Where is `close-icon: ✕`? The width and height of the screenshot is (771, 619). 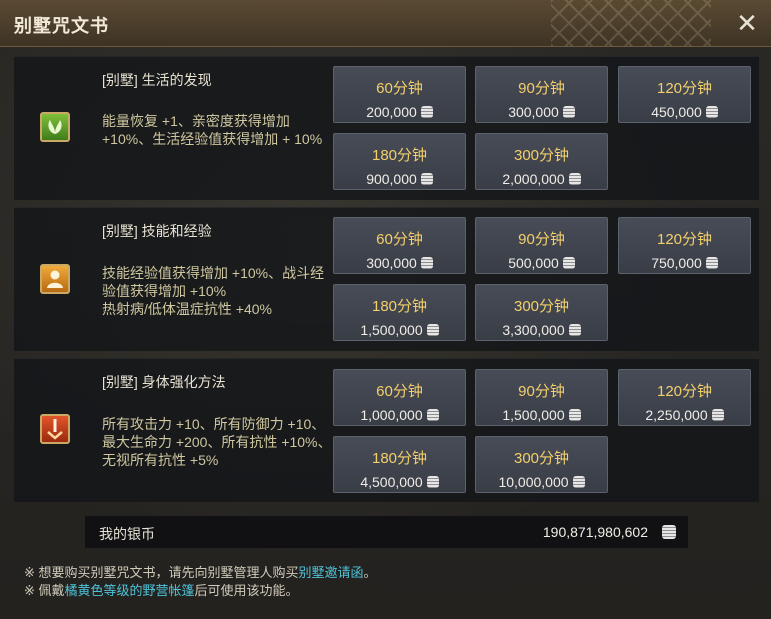
close-icon: ✕ is located at coordinates (747, 23).